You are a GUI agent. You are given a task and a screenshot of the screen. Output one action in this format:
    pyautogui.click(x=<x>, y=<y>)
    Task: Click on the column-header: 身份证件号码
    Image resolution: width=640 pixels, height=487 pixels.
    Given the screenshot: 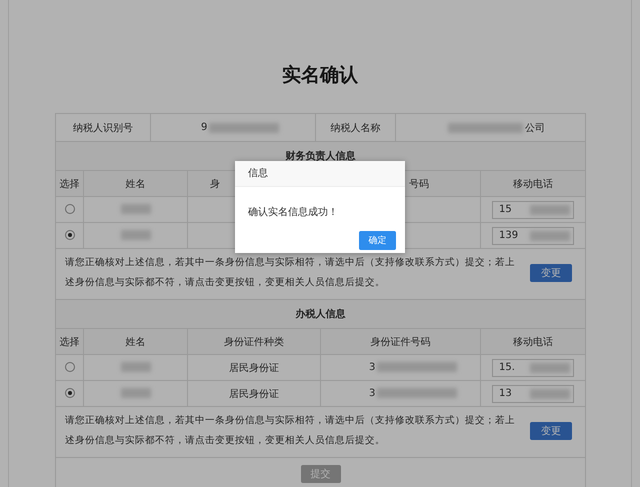 What is the action you would take?
    pyautogui.click(x=400, y=342)
    